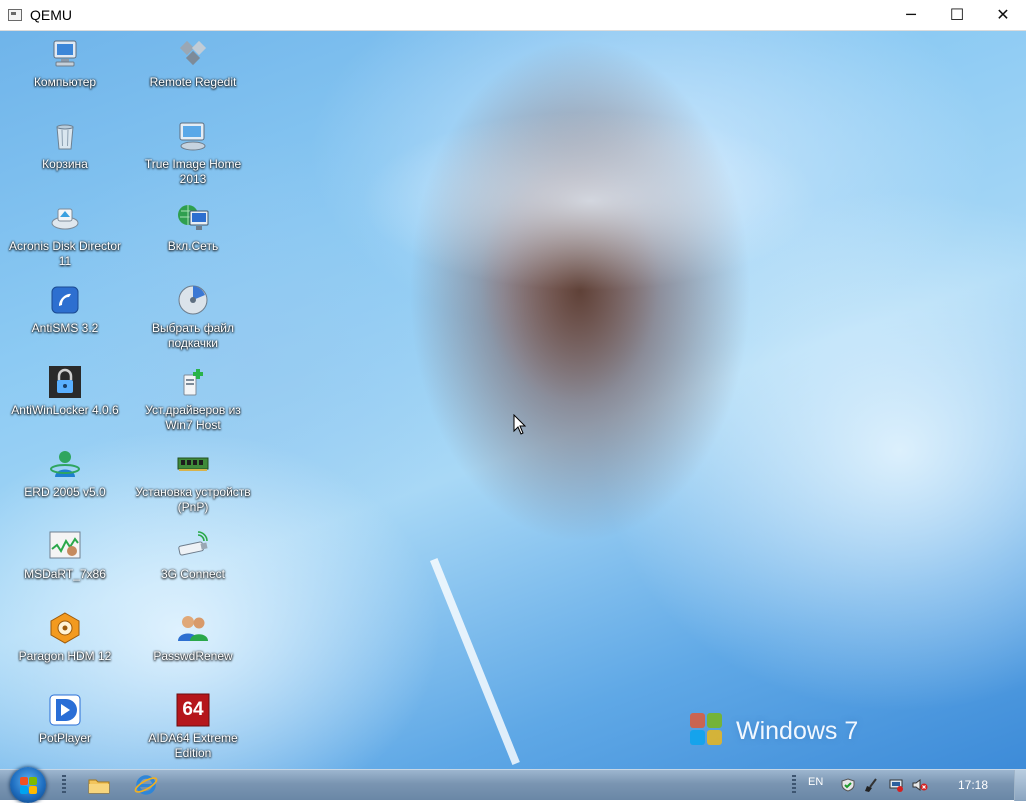 This screenshot has width=1026, height=803. What do you see at coordinates (193, 382) in the screenshot?
I see `driver-install-icon` at bounding box center [193, 382].